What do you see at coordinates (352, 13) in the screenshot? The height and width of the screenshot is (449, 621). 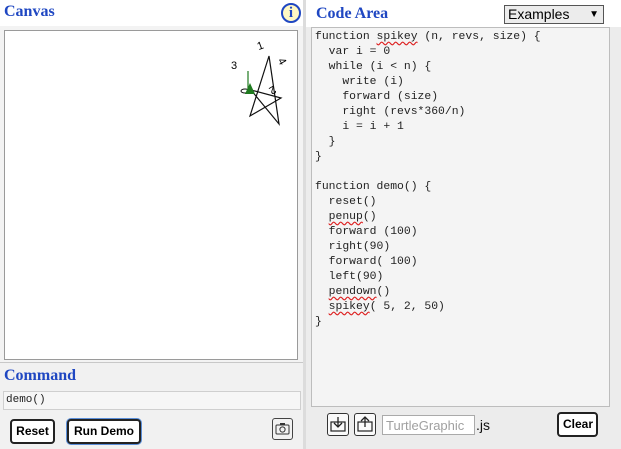 I see `code-area-title: Code Area` at bounding box center [352, 13].